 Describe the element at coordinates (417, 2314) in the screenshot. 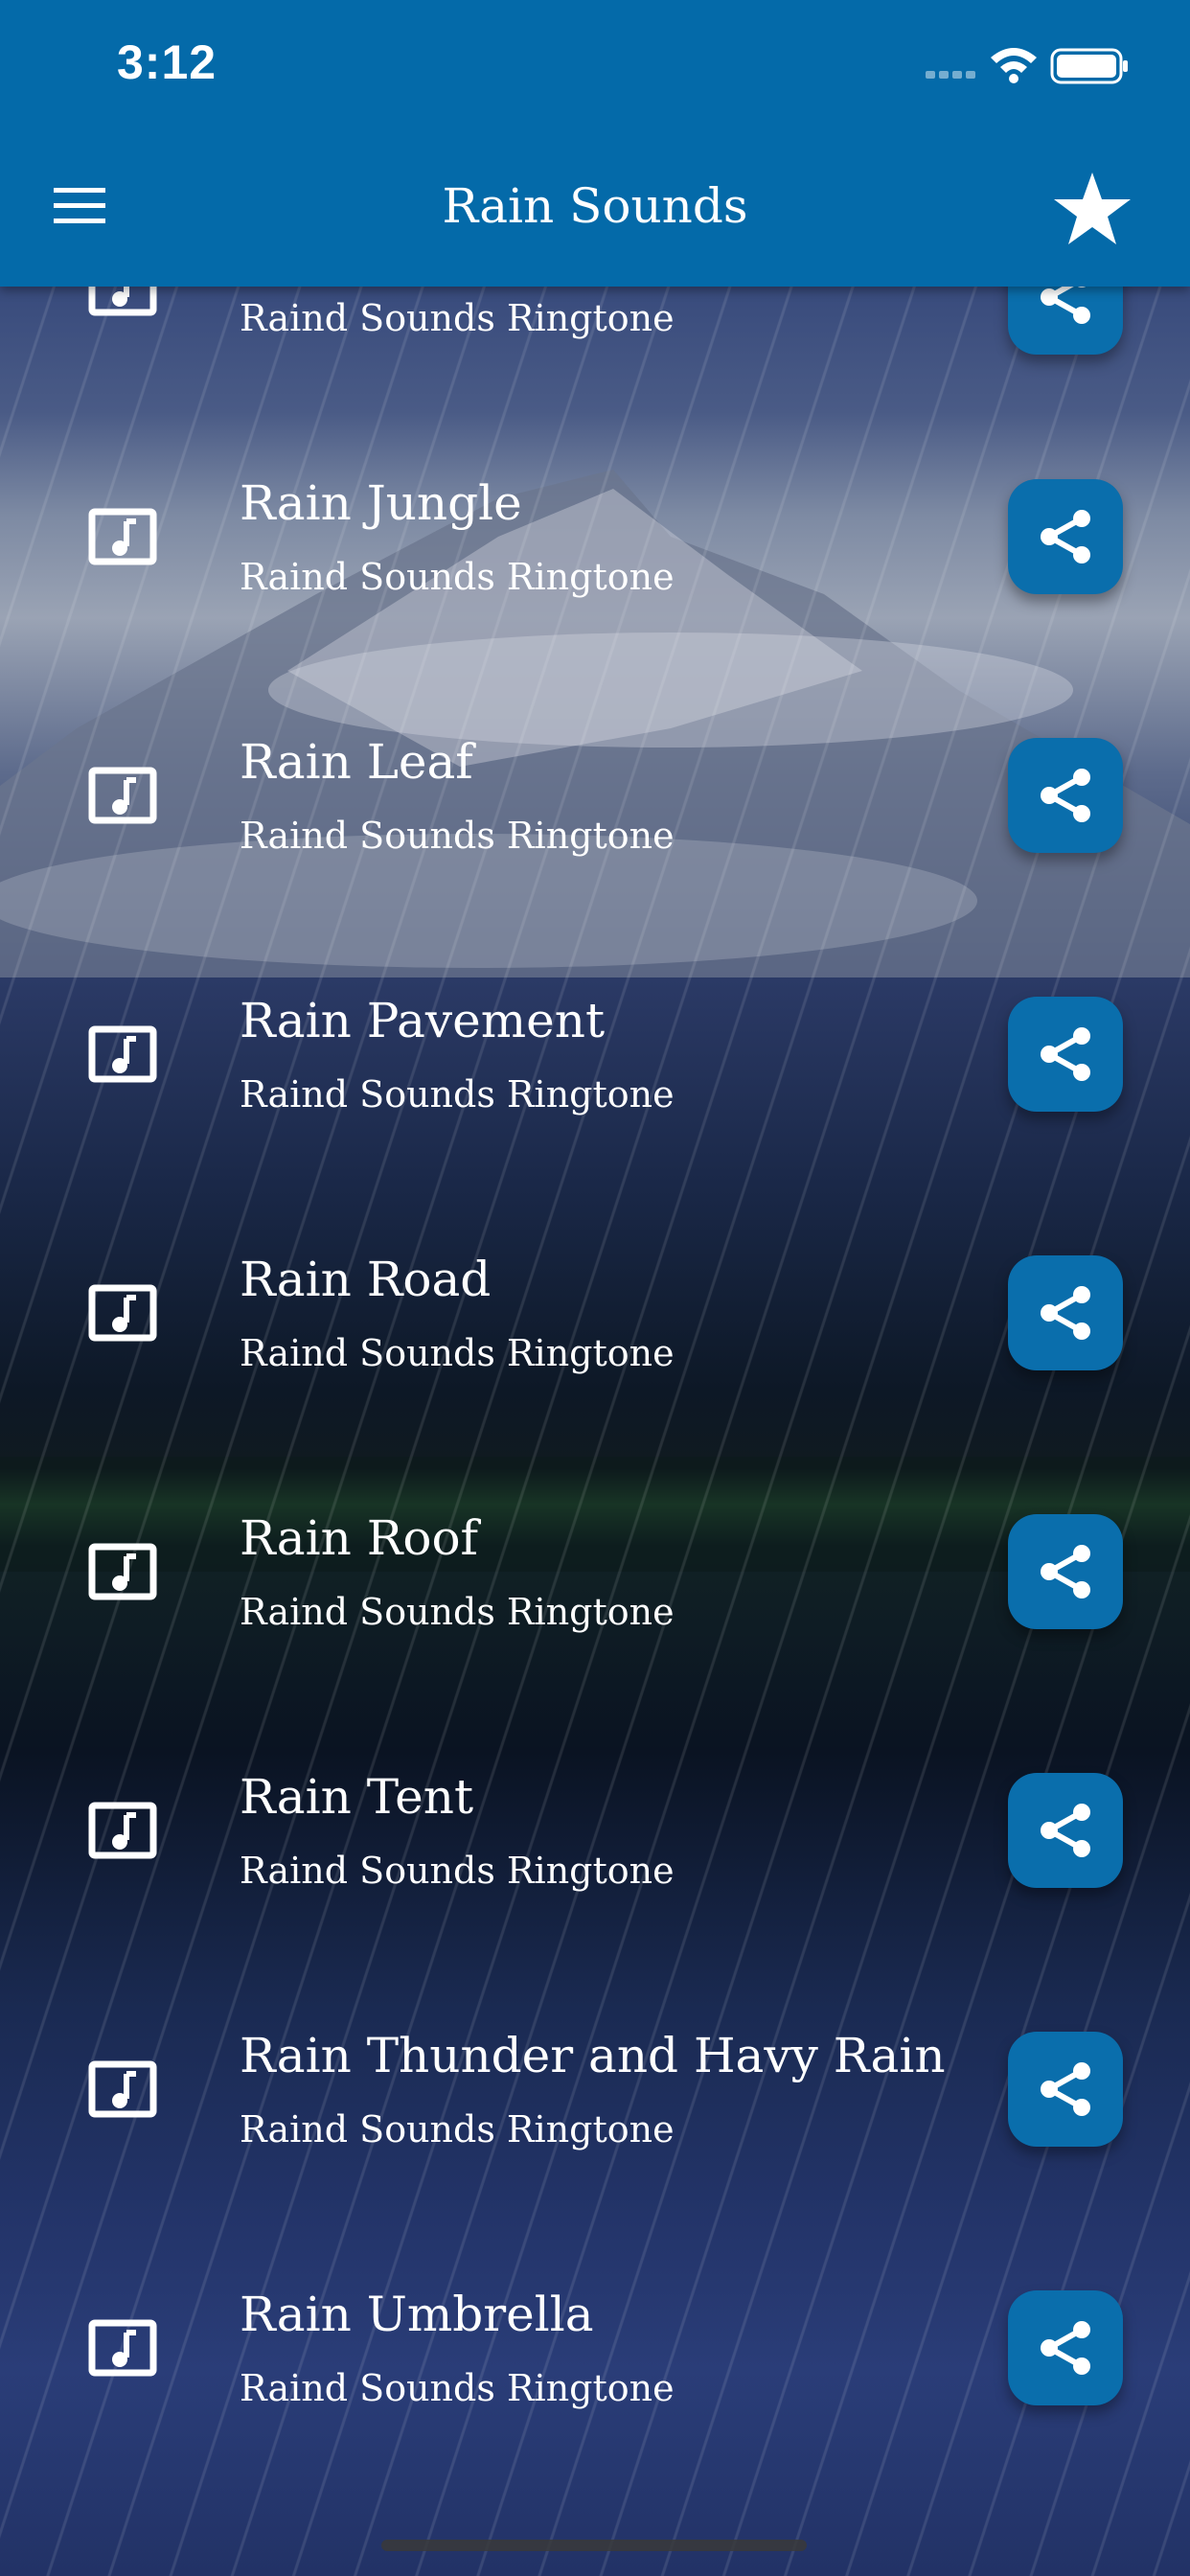

I see `list-item-title: Rain Umbrella` at that location.